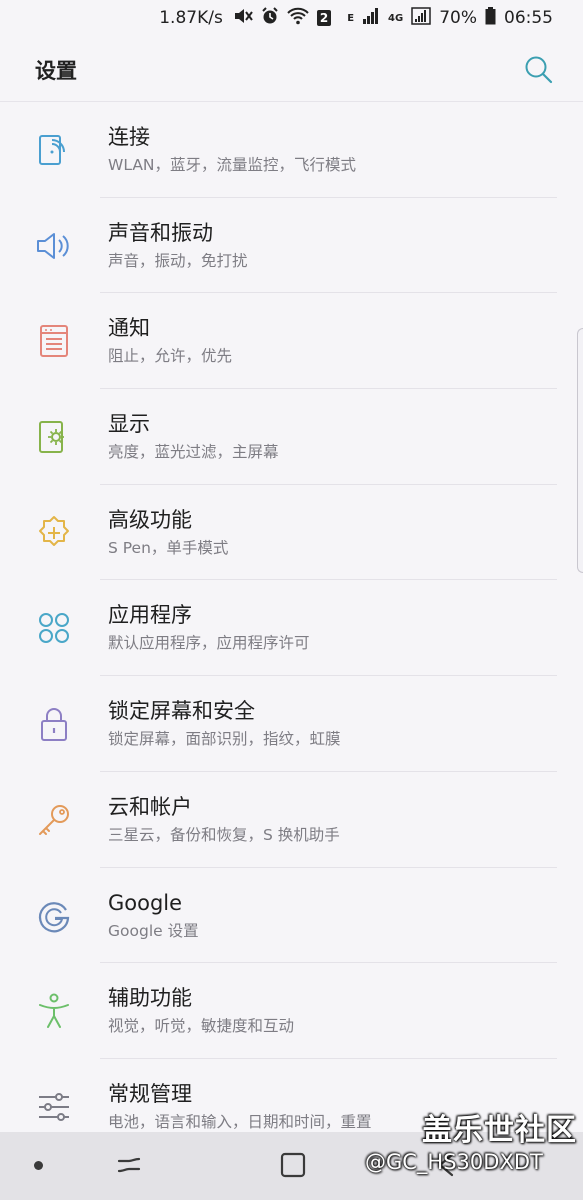 This screenshot has height=1200, width=583. Describe the element at coordinates (201, 1026) in the screenshot. I see `item-subtitle: 视觉，听觉，敏捷度和互动` at that location.